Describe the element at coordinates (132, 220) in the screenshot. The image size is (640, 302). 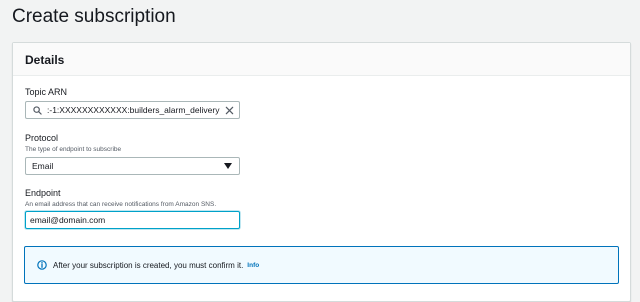
I see `endpoint-input: email@domain.com` at that location.